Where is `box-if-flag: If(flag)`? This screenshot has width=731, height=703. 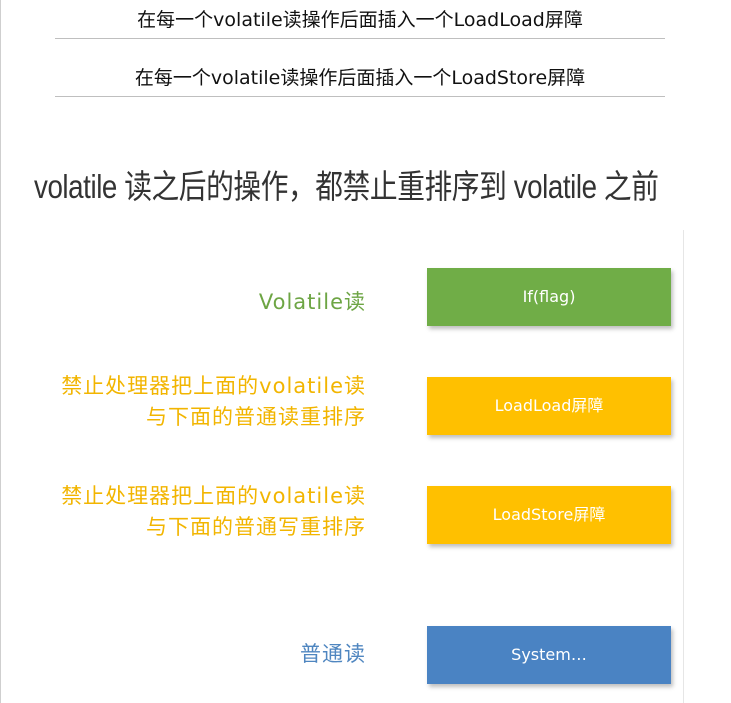
box-if-flag: If(flag) is located at coordinates (549, 297).